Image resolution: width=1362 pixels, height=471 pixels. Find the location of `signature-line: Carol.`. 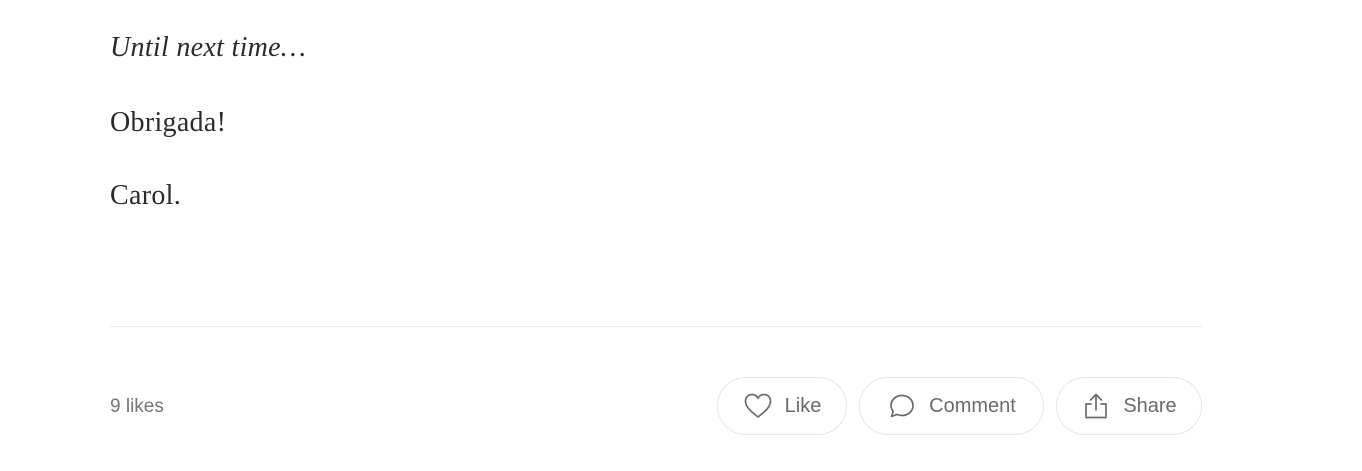

signature-line: Carol. is located at coordinates (146, 195).